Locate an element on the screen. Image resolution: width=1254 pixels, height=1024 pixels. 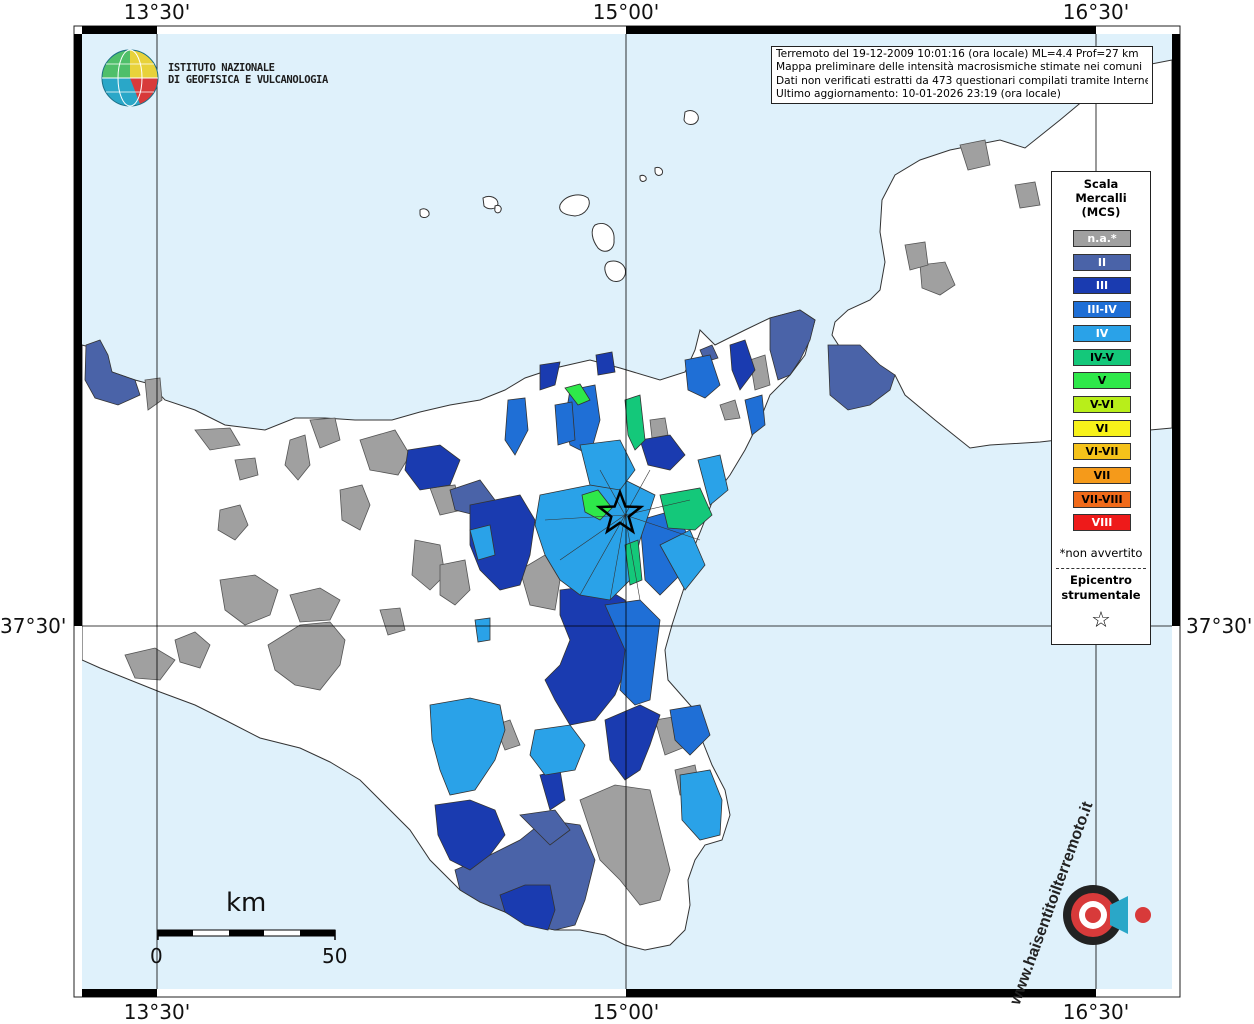
legend-item-ii: II is located at coordinates (1102, 262).